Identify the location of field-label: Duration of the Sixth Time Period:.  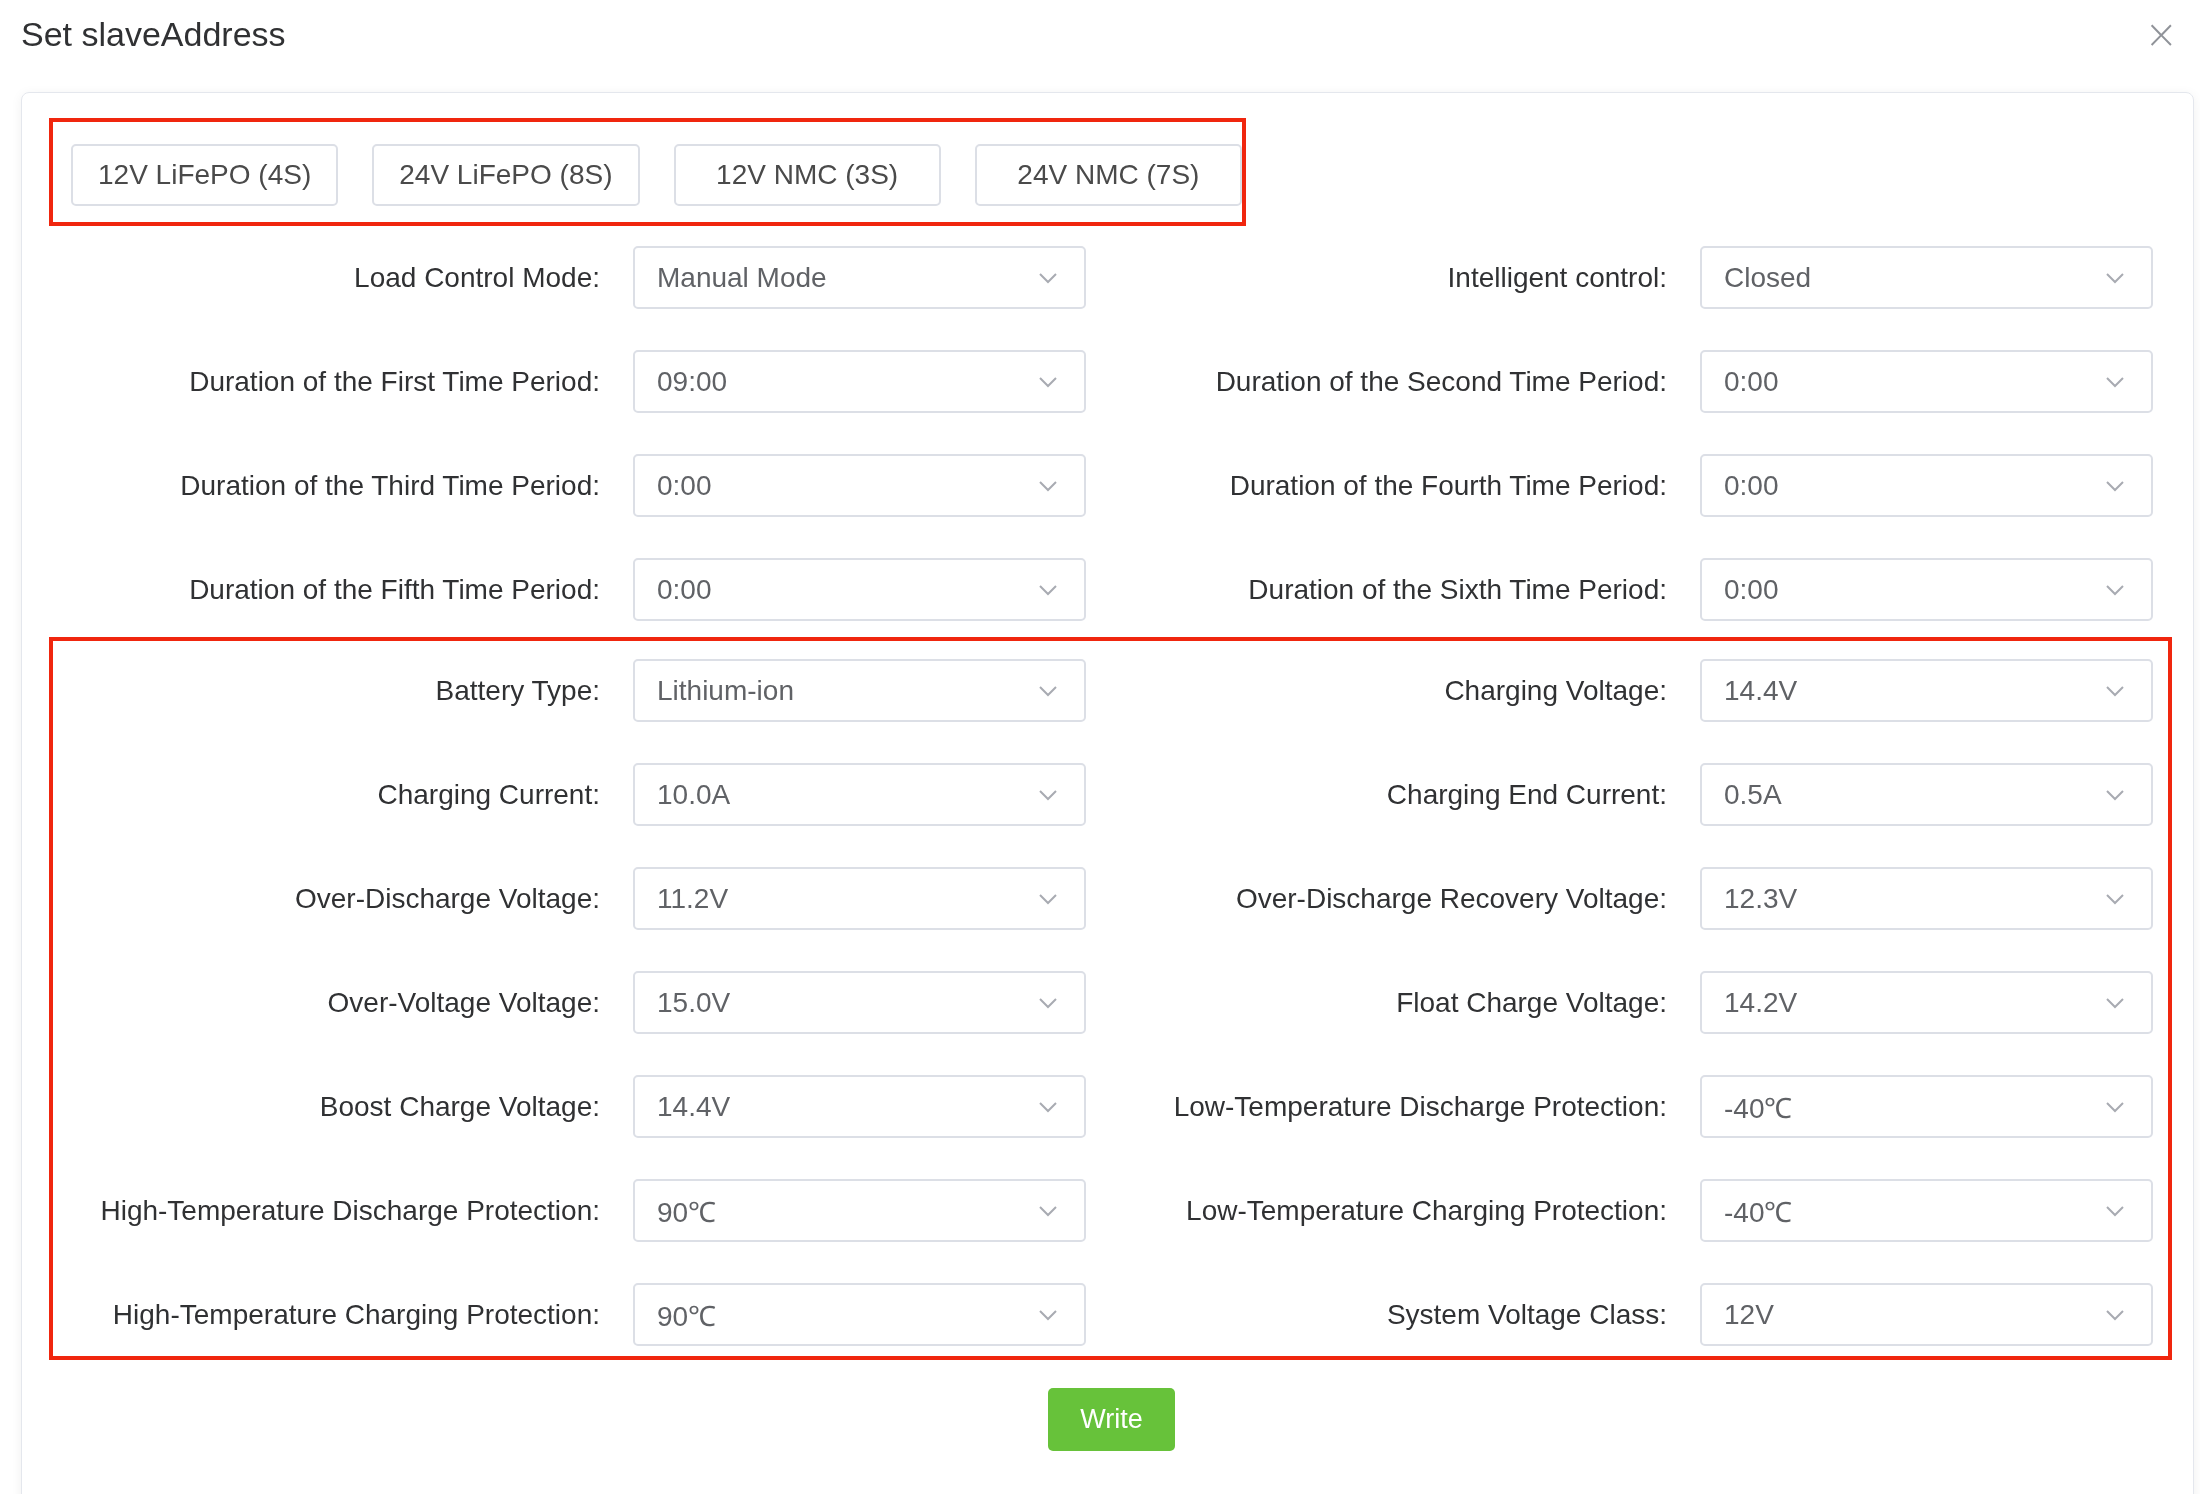
(1457, 589).